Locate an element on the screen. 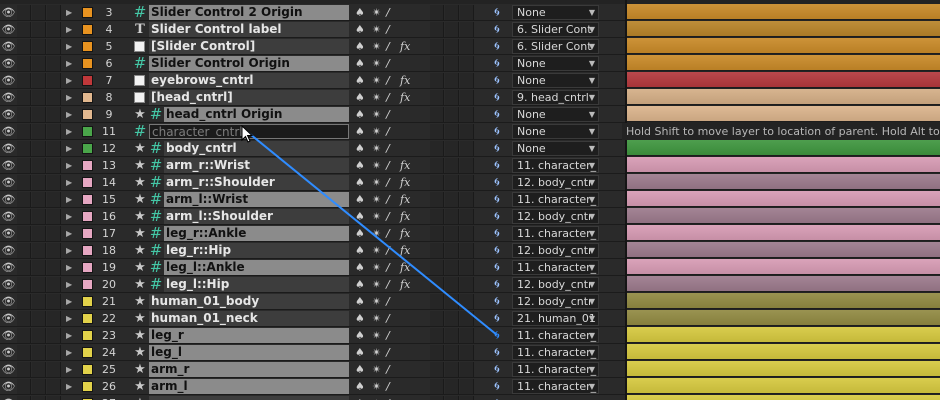 This screenshot has width=940, height=400. layer-name: eyebrows_cntrl is located at coordinates (249, 80).